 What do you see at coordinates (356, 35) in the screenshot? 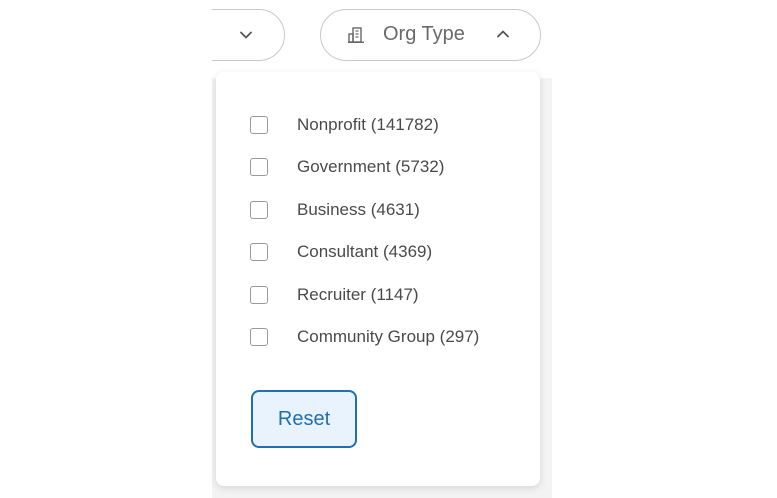
I see `building-icon` at bounding box center [356, 35].